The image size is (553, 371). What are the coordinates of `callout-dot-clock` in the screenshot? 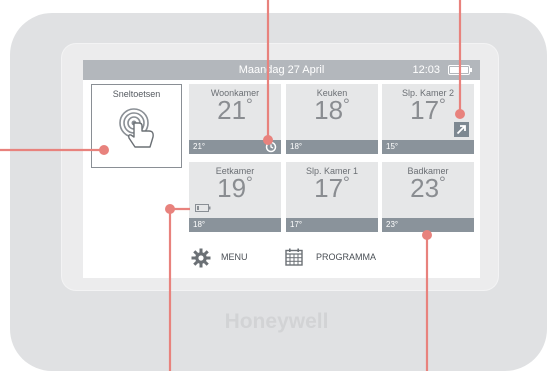 It's located at (268, 140).